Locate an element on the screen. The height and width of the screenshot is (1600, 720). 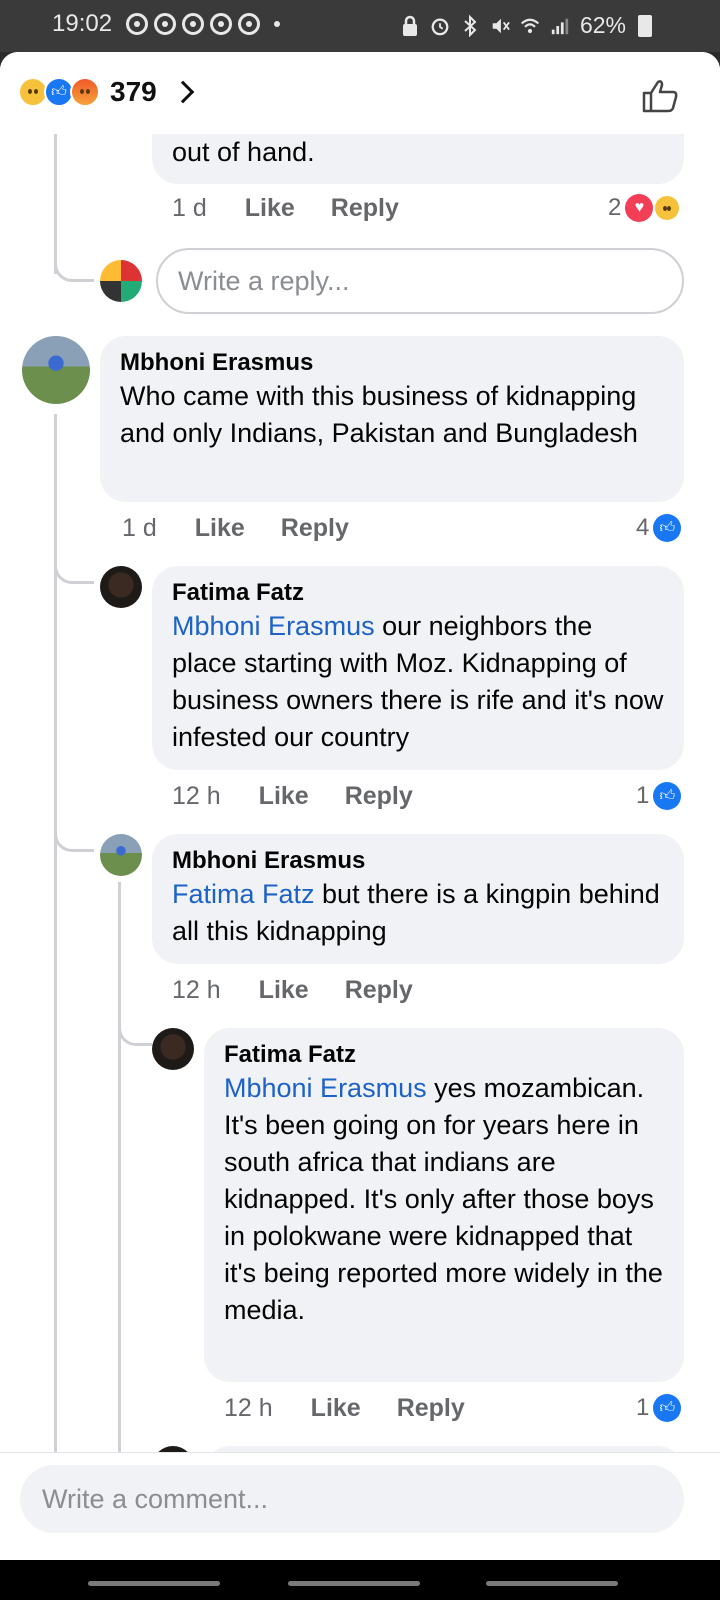
more-notifications-dot is located at coordinates (277, 24).